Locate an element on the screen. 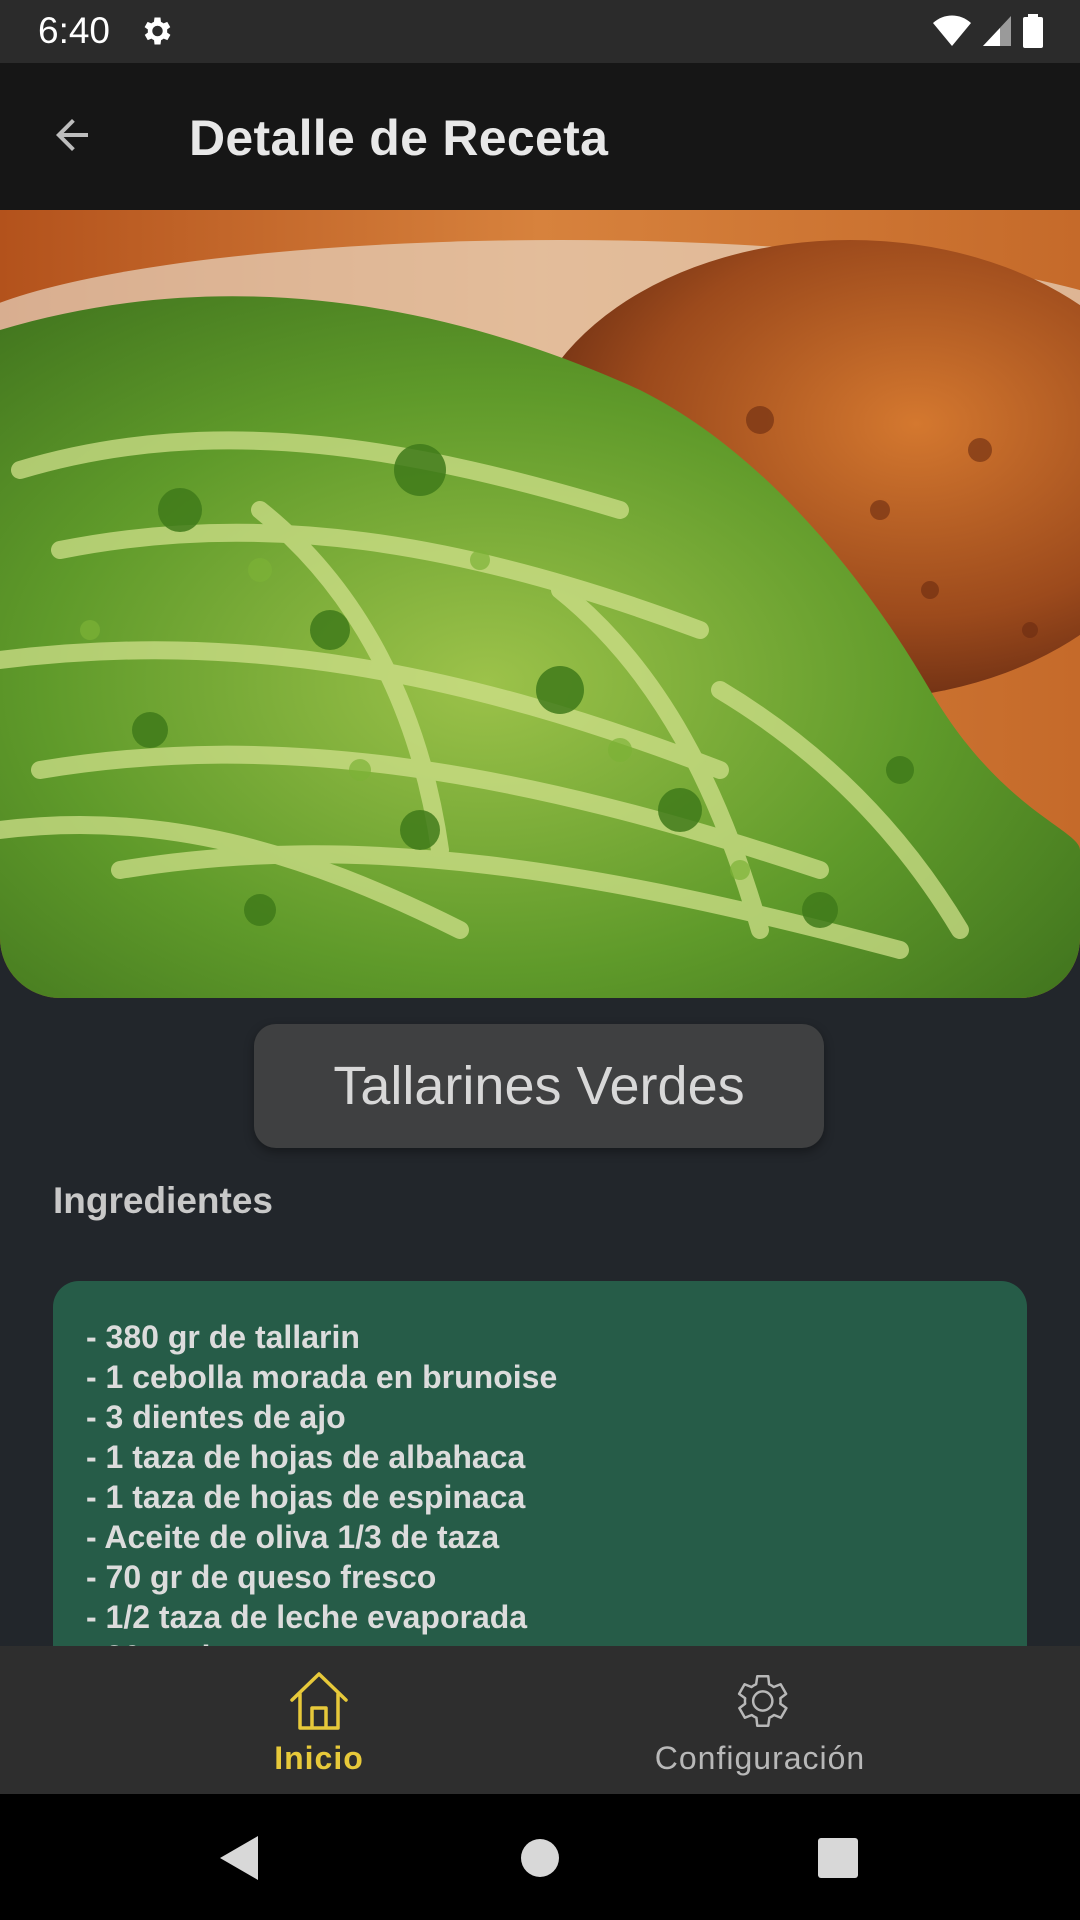 The image size is (1080, 1920). battery-icon is located at coordinates (1033, 31).